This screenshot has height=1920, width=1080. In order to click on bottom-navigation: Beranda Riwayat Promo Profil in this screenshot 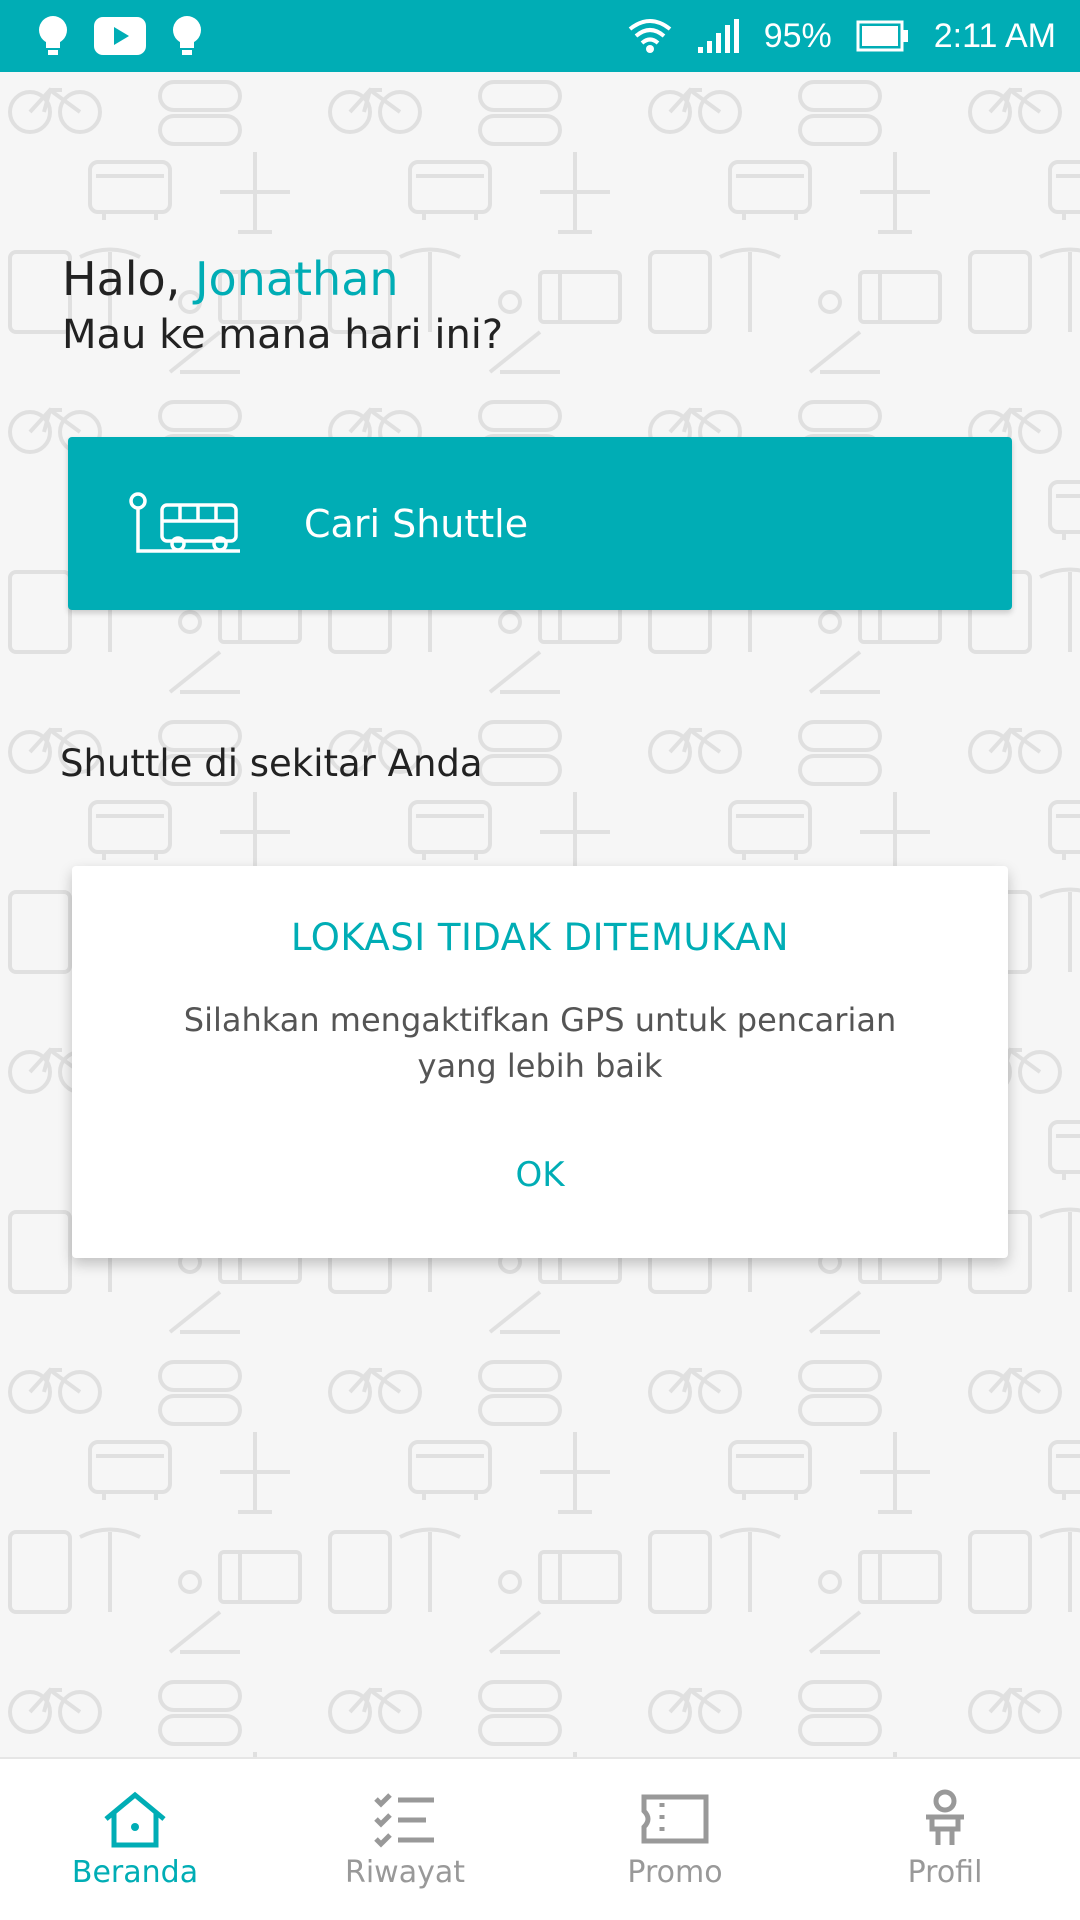, I will do `click(540, 1838)`.